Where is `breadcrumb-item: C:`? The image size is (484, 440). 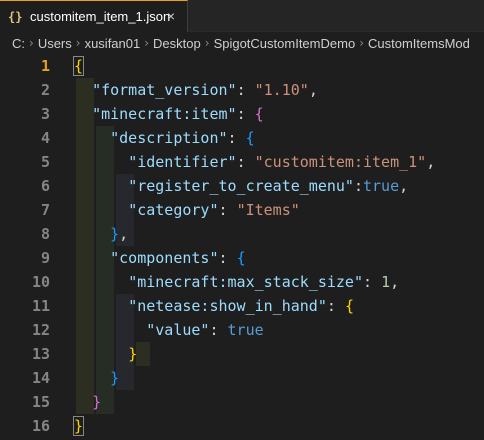
breadcrumb-item: C: is located at coordinates (13, 43).